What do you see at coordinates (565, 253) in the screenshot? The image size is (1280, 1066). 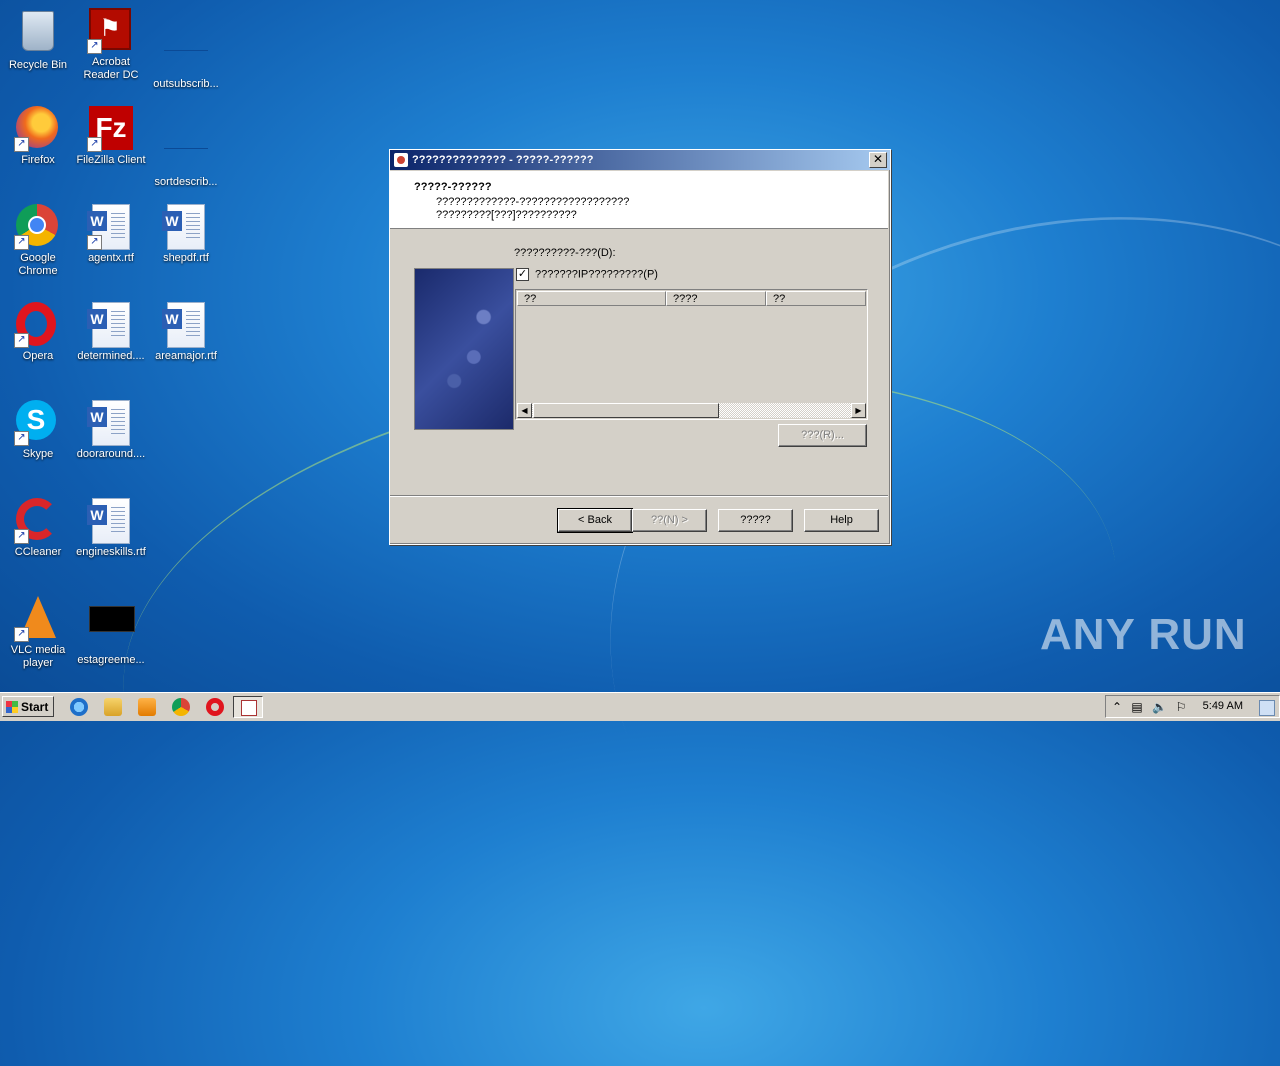 I see `list-label: ??????????-???(D):` at bounding box center [565, 253].